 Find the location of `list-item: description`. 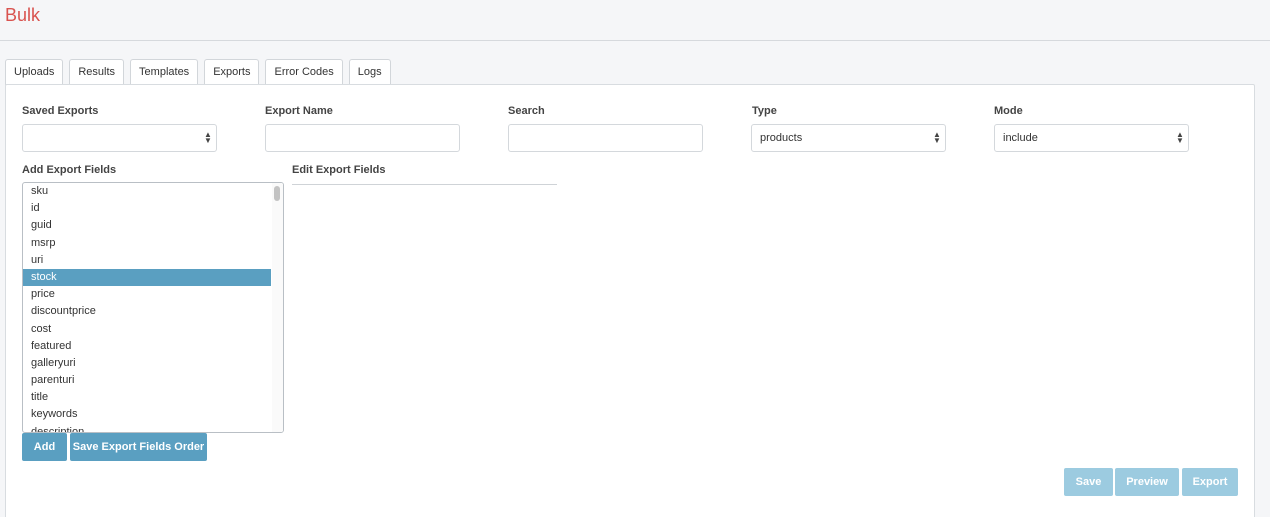

list-item: description is located at coordinates (147, 428).